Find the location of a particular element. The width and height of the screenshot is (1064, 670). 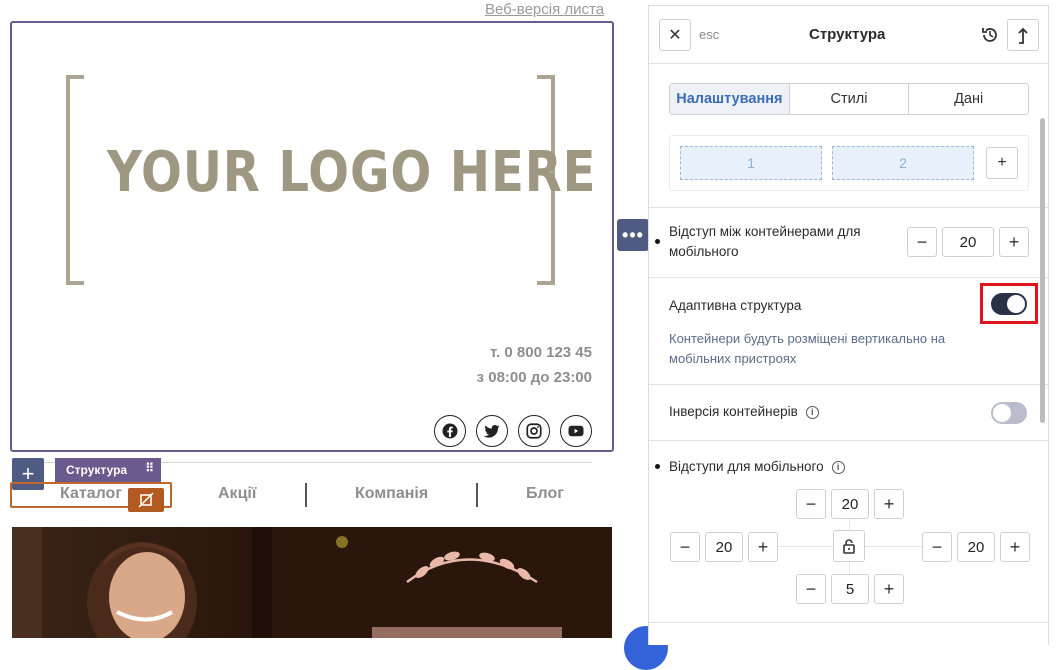

facebook-icon is located at coordinates (450, 431).